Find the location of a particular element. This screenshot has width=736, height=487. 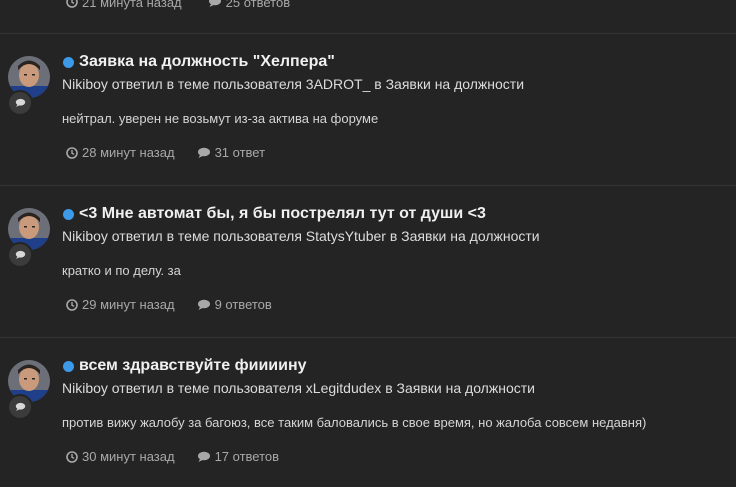

topic-author-link: xLegitdudex is located at coordinates (344, 388).